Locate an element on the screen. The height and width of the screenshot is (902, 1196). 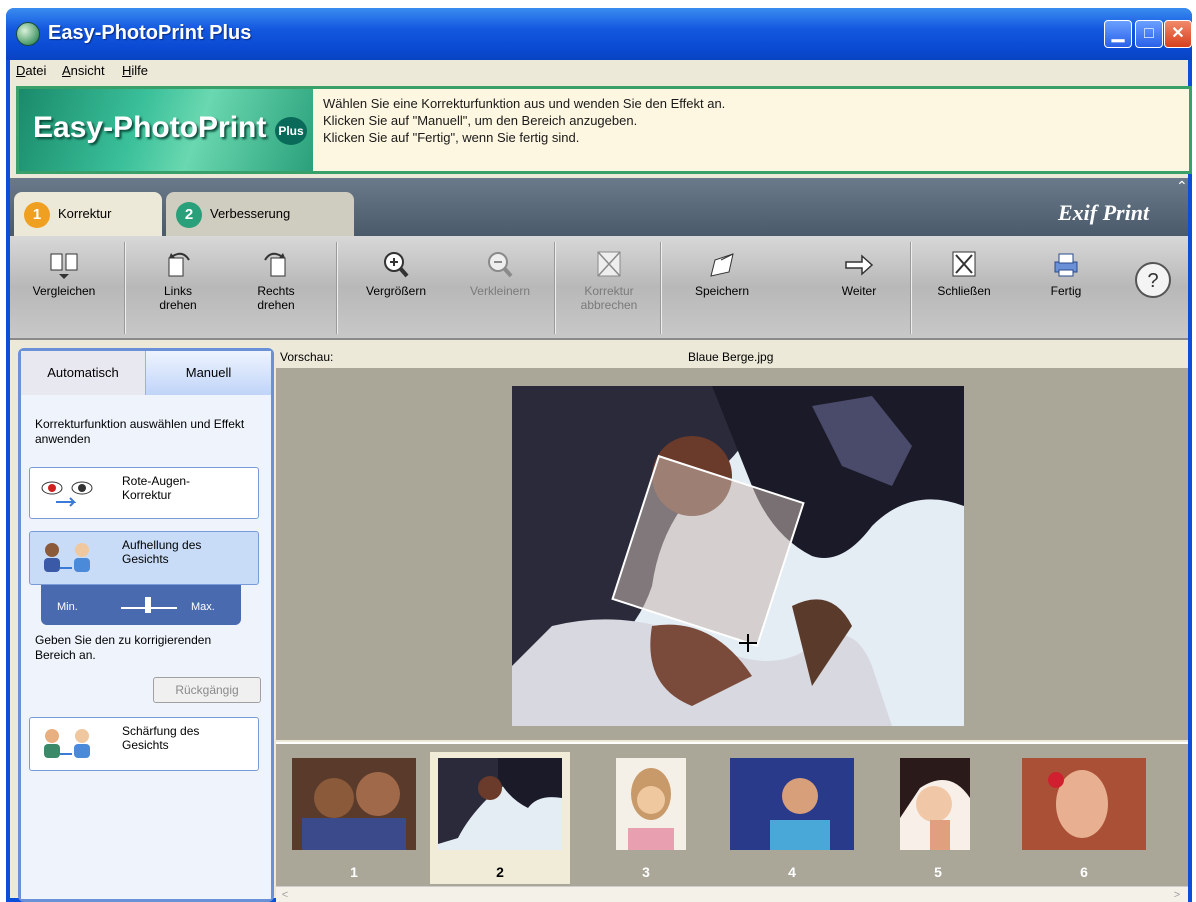
preview-photo is located at coordinates (738, 556).